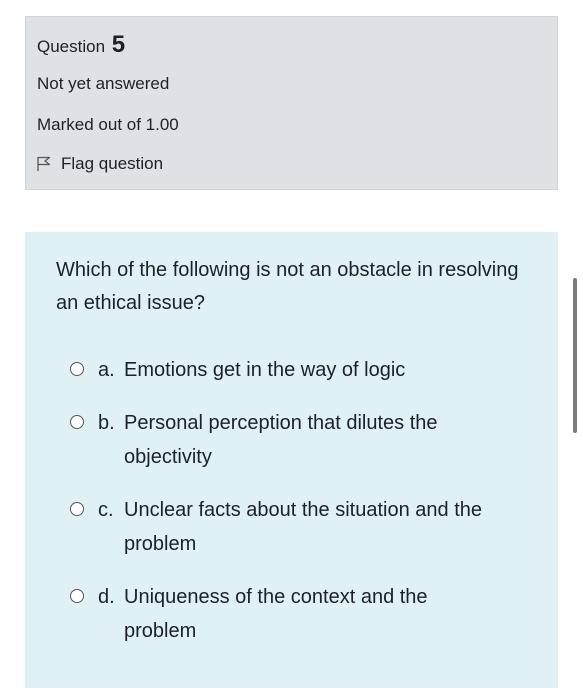  I want to click on question-number: Question 5, so click(81, 45).